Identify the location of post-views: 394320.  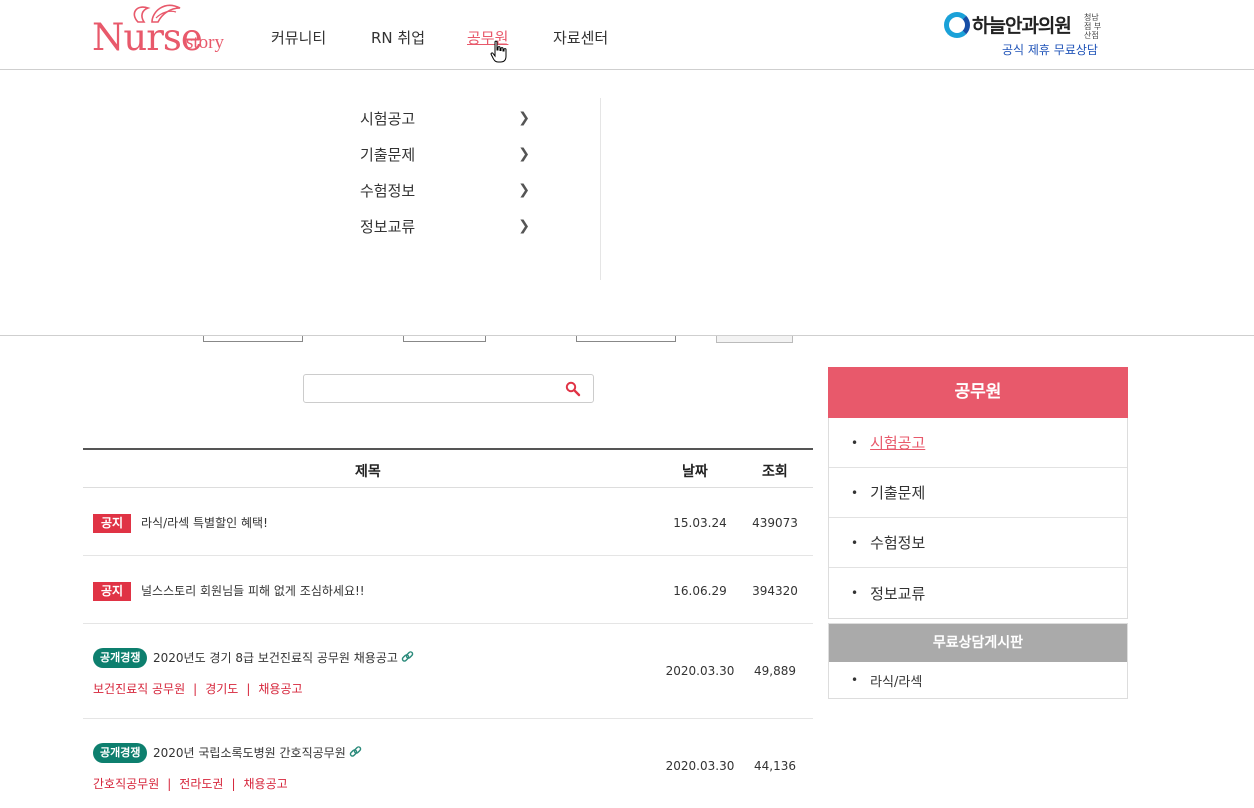
(775, 591).